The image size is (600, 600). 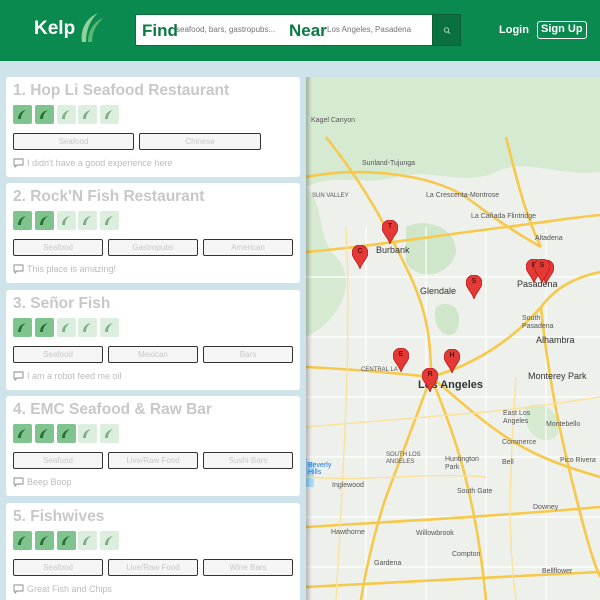 I want to click on map-marker: R, so click(x=430, y=380).